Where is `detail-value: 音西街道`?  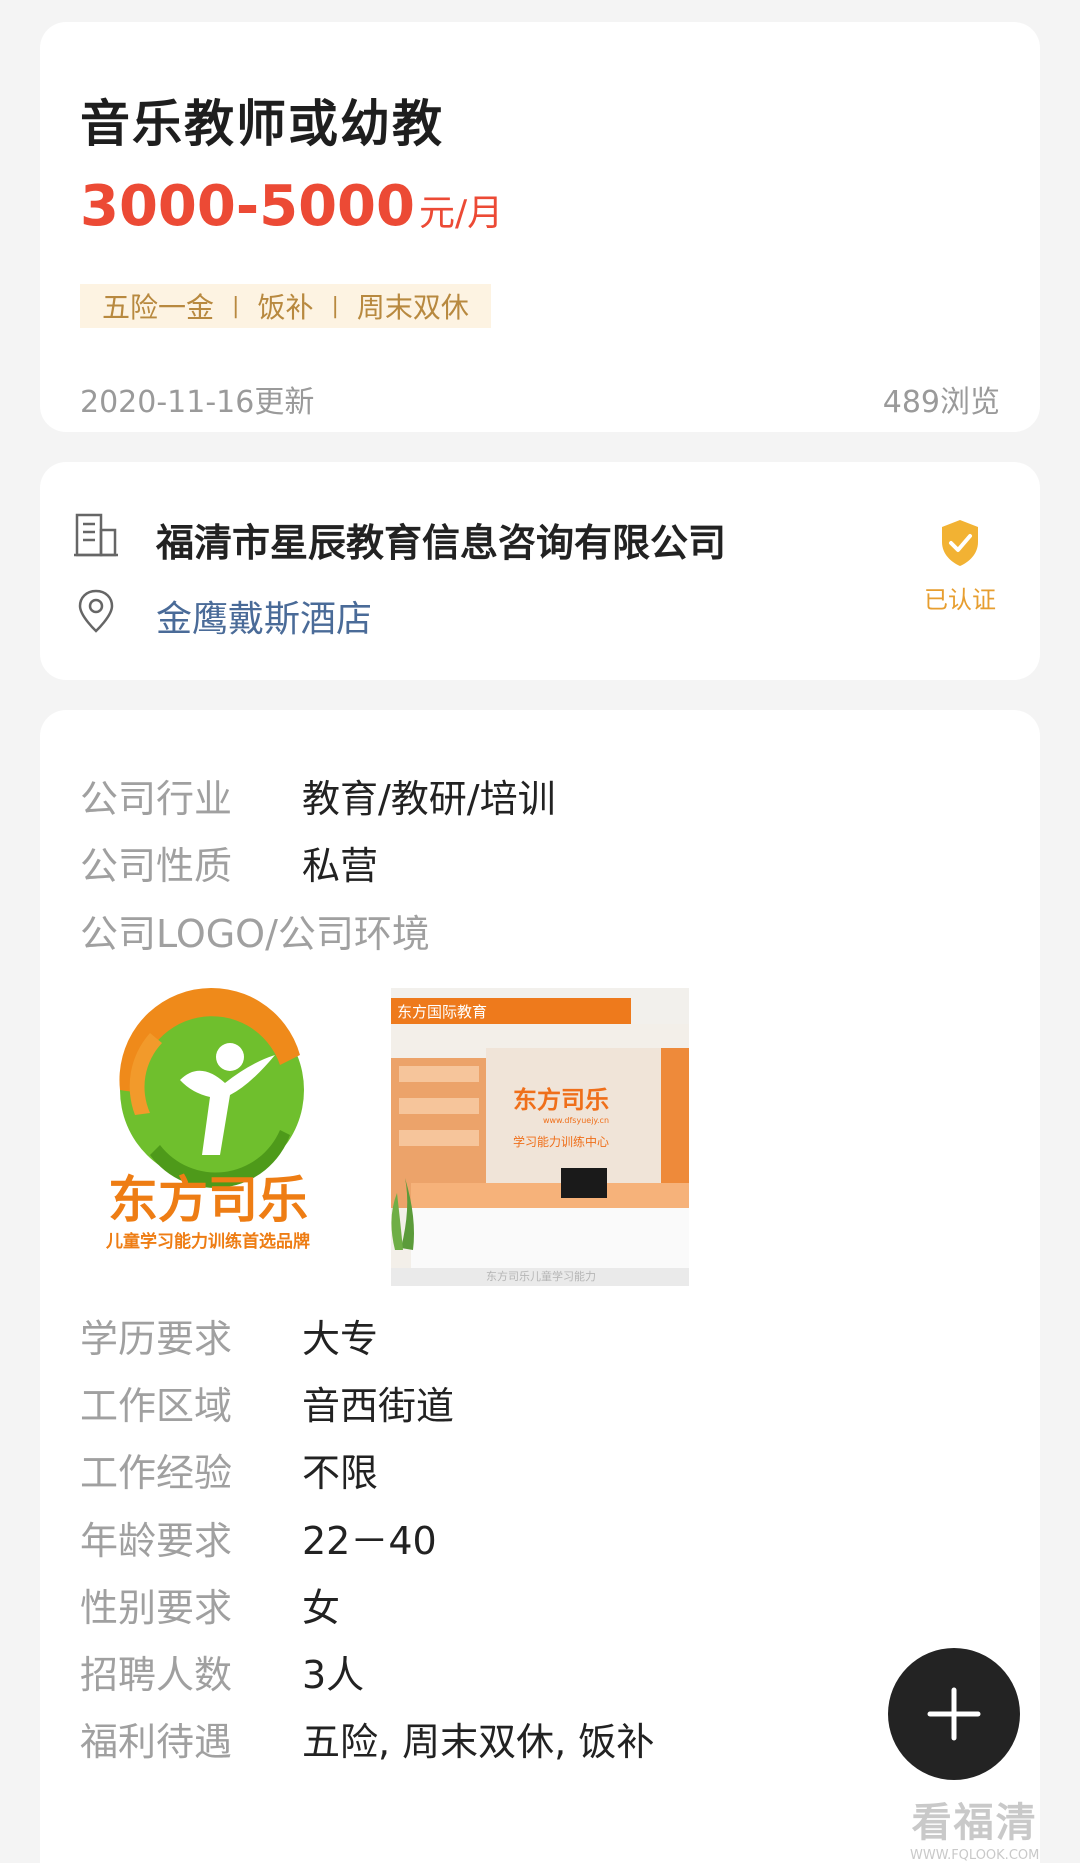 detail-value: 音西街道 is located at coordinates (378, 1406).